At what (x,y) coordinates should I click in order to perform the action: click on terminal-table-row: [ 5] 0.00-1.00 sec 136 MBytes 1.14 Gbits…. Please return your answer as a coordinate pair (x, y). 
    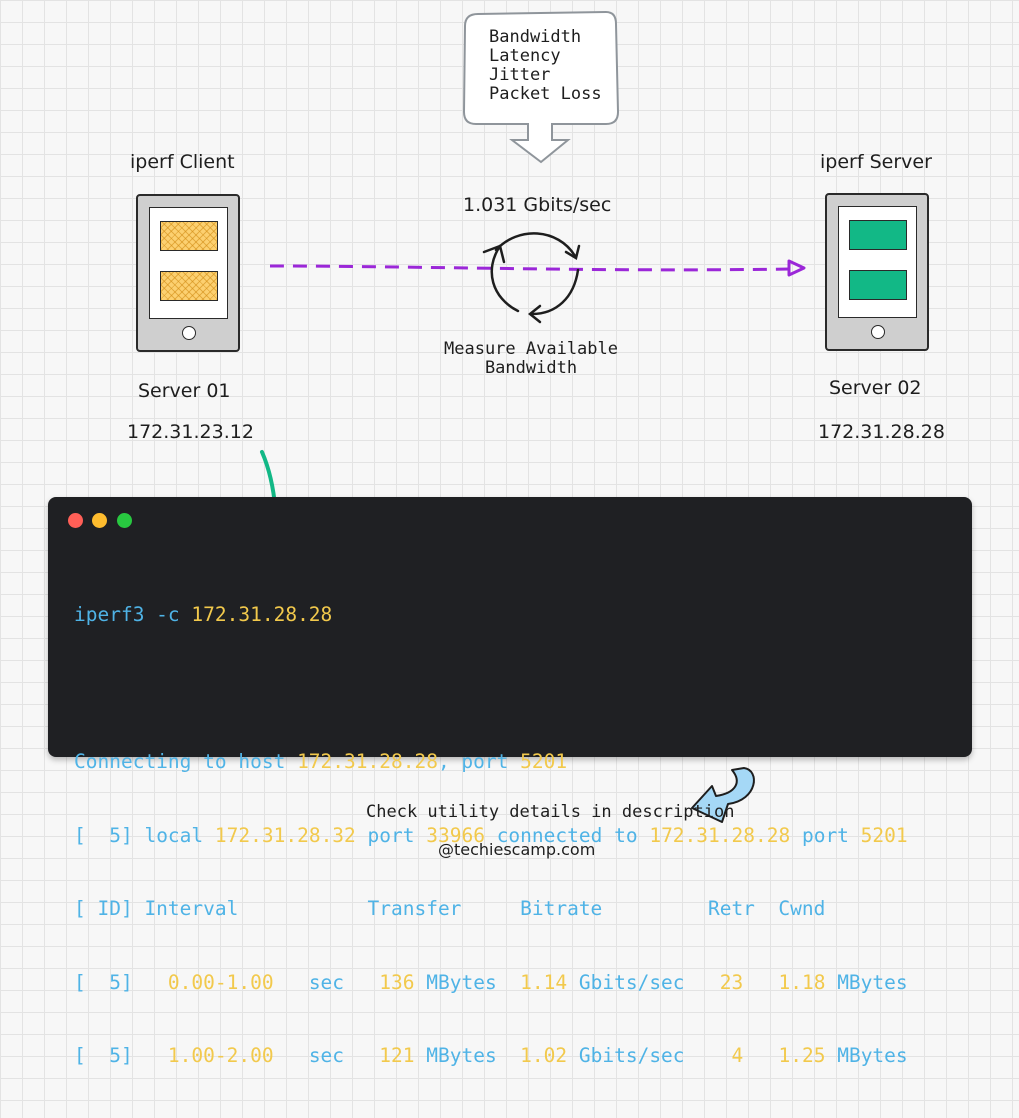
    Looking at the image, I should click on (491, 983).